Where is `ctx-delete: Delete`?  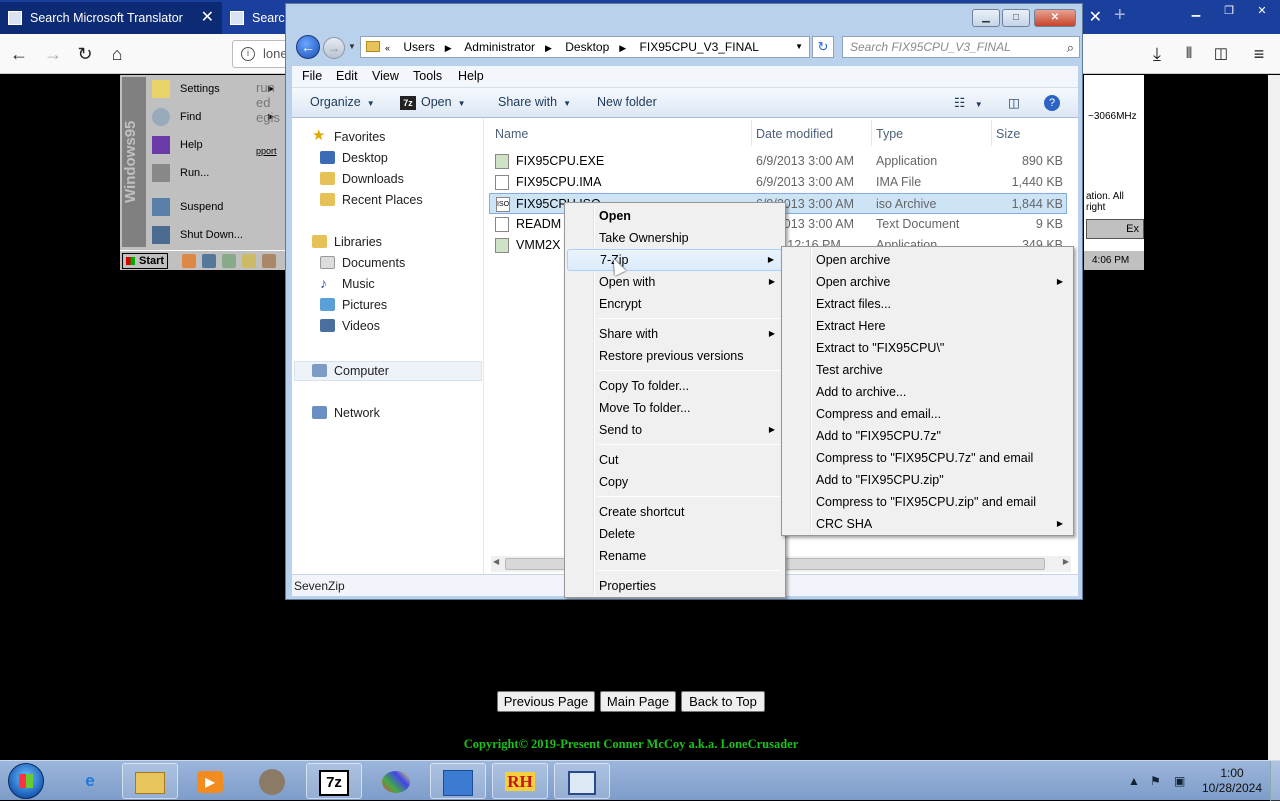 ctx-delete: Delete is located at coordinates (675, 534).